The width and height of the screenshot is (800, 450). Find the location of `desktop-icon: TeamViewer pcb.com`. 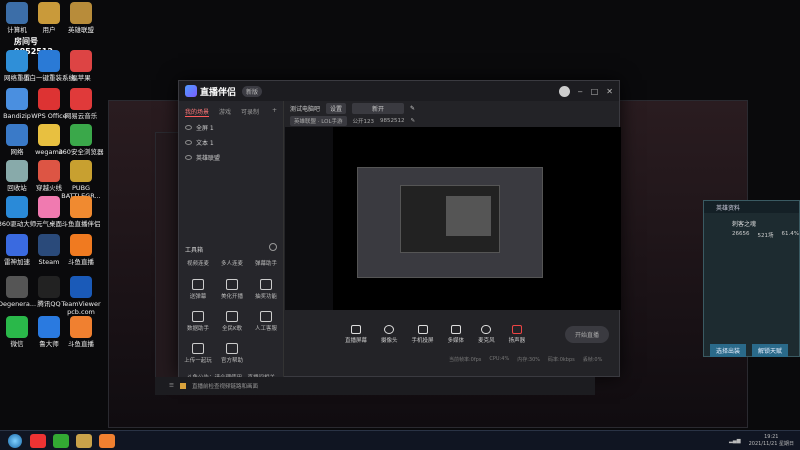

desktop-icon: TeamViewer pcb.com is located at coordinates (81, 296).